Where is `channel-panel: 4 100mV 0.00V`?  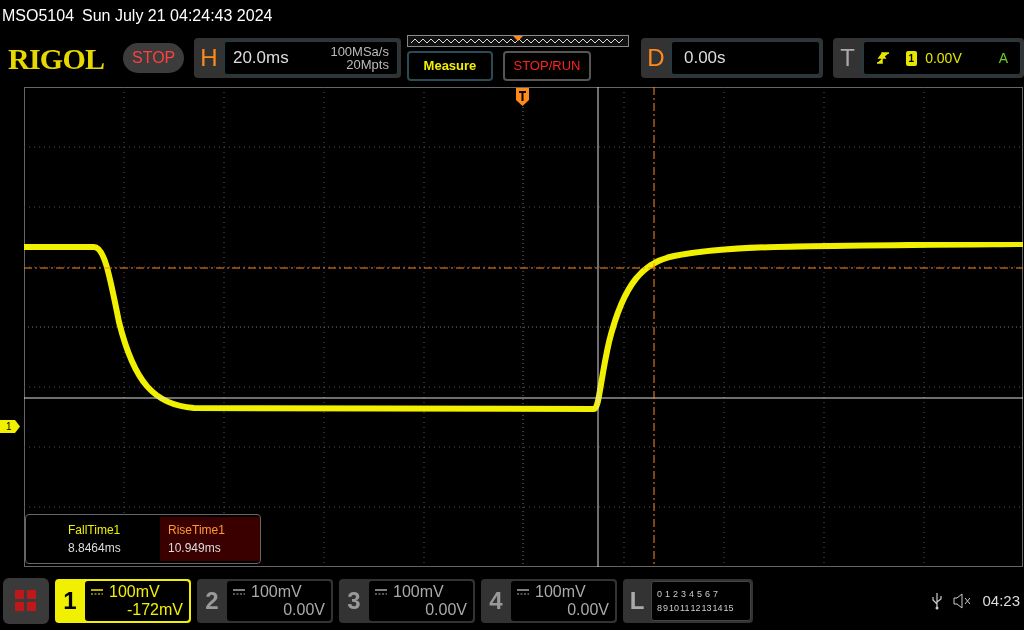 channel-panel: 4 100mV 0.00V is located at coordinates (549, 601).